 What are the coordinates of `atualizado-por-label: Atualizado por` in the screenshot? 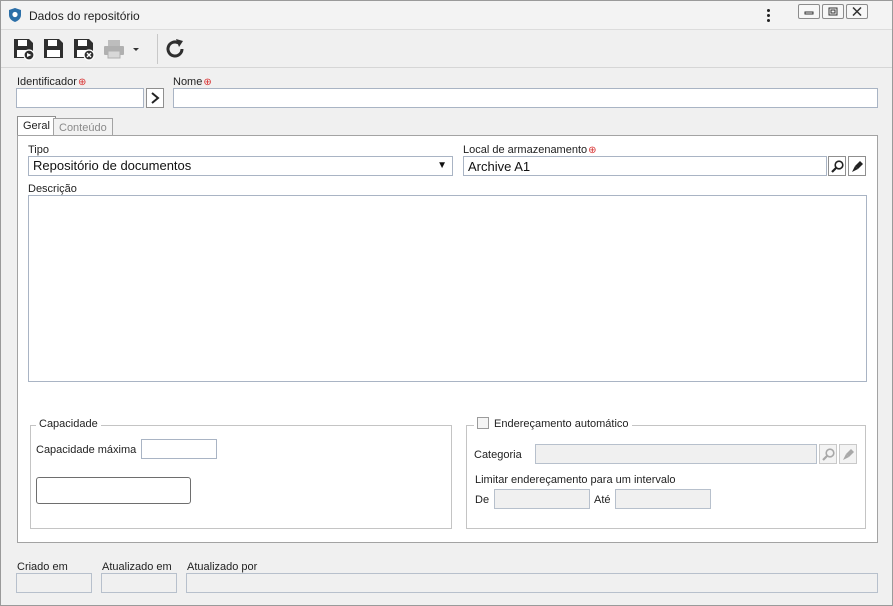 It's located at (222, 567).